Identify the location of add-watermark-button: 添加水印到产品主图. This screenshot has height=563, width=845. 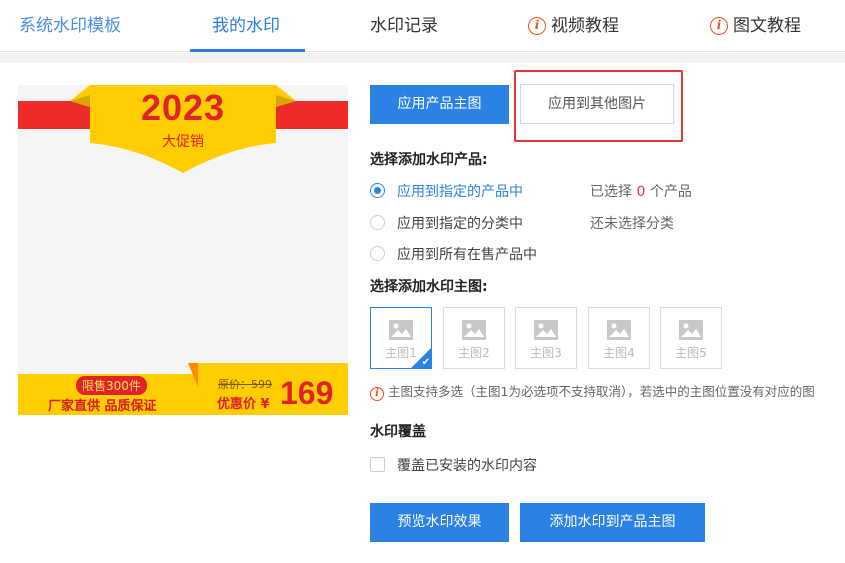
(612, 522).